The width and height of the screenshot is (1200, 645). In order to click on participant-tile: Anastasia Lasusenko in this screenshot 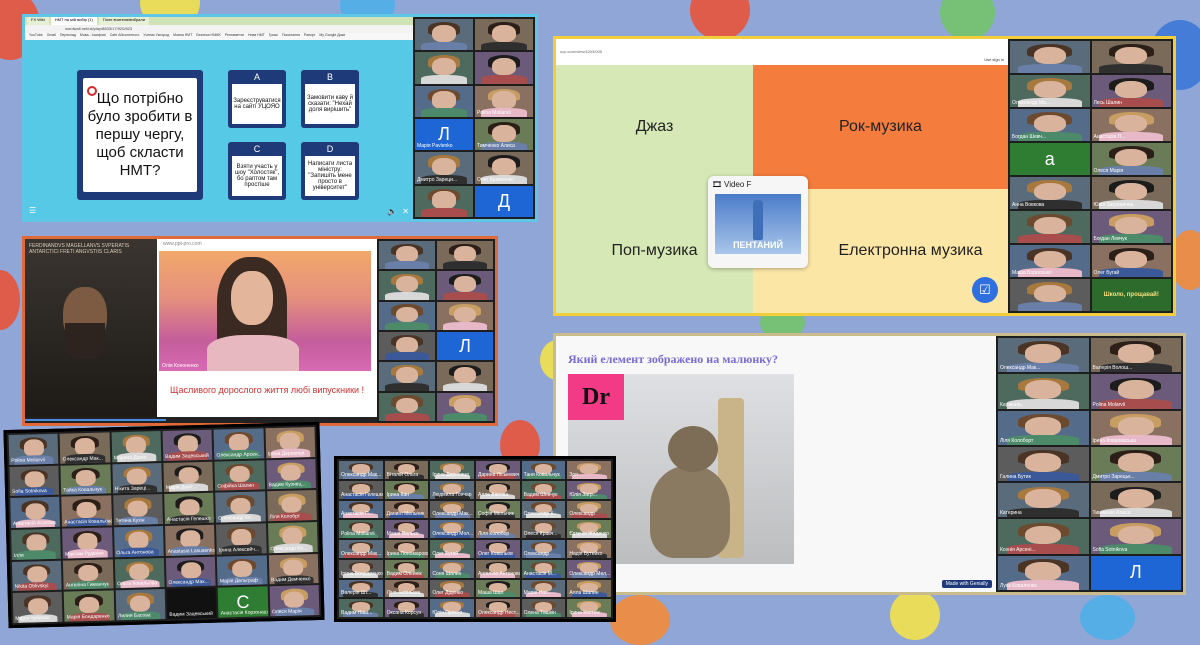, I will do `click(190, 540)`.